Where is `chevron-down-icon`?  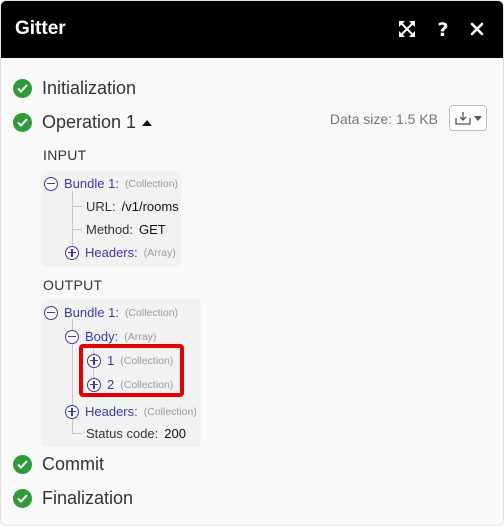
chevron-down-icon is located at coordinates (477, 118).